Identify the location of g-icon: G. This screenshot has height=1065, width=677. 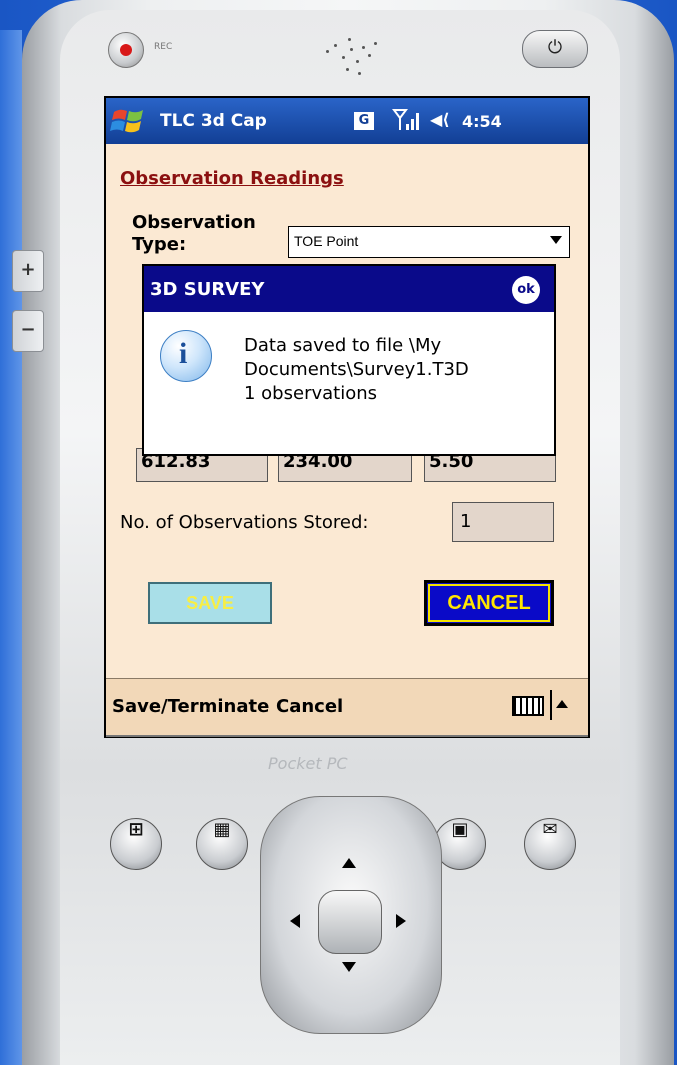
(364, 121).